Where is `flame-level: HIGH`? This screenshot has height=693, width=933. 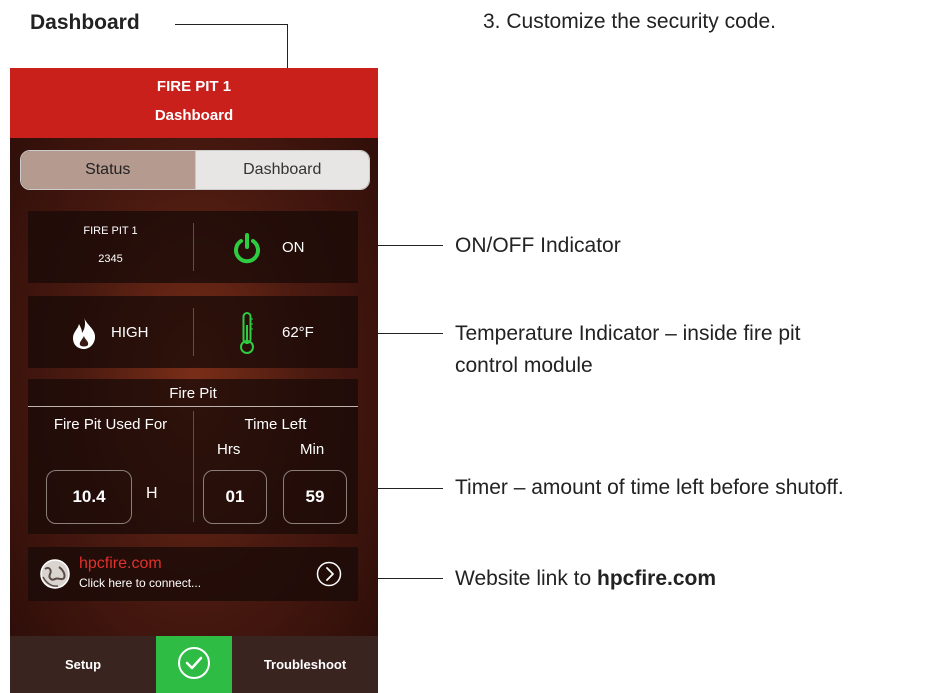
flame-level: HIGH is located at coordinates (130, 332).